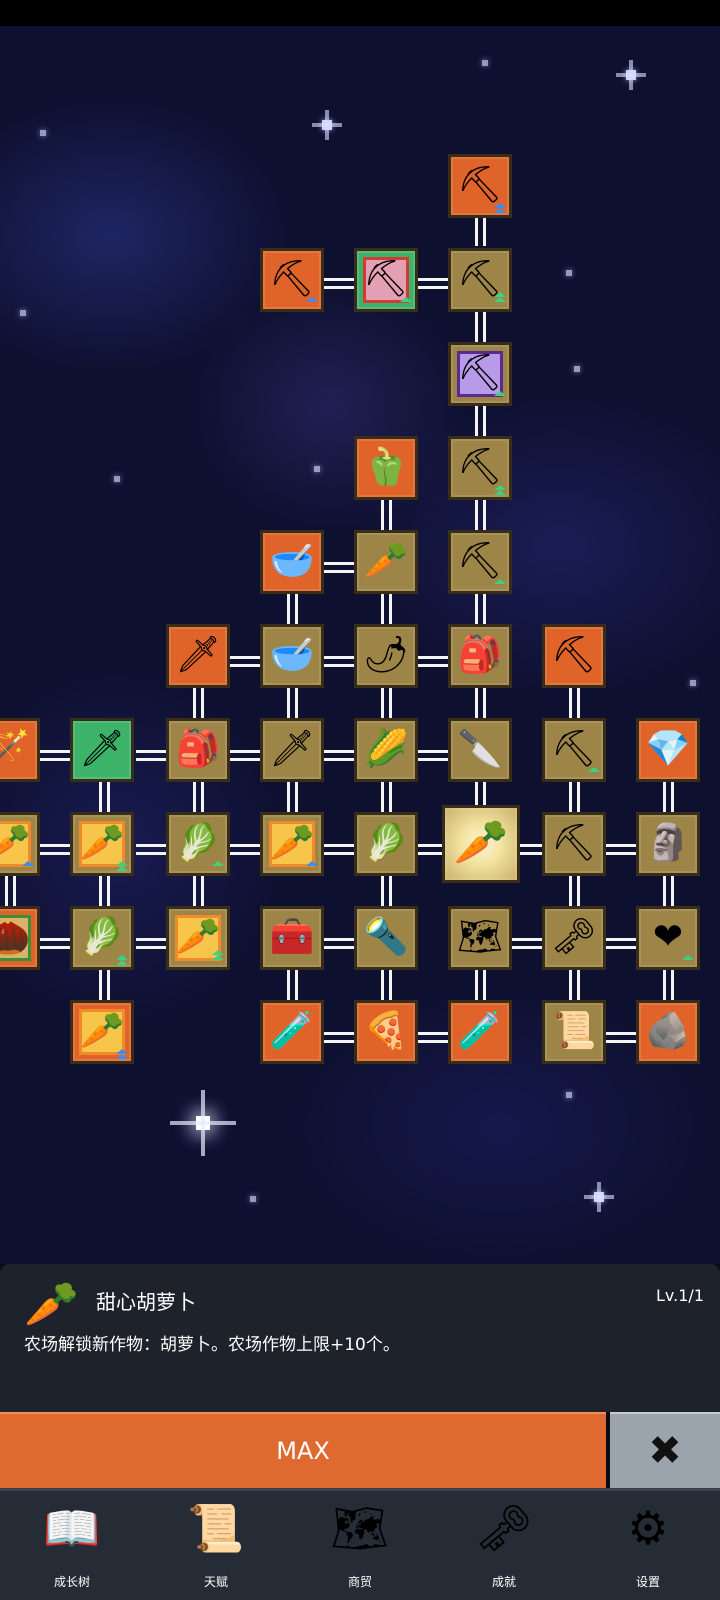 The width and height of the screenshot is (720, 1600). I want to click on skill-node-torch: 🔦, so click(386, 938).